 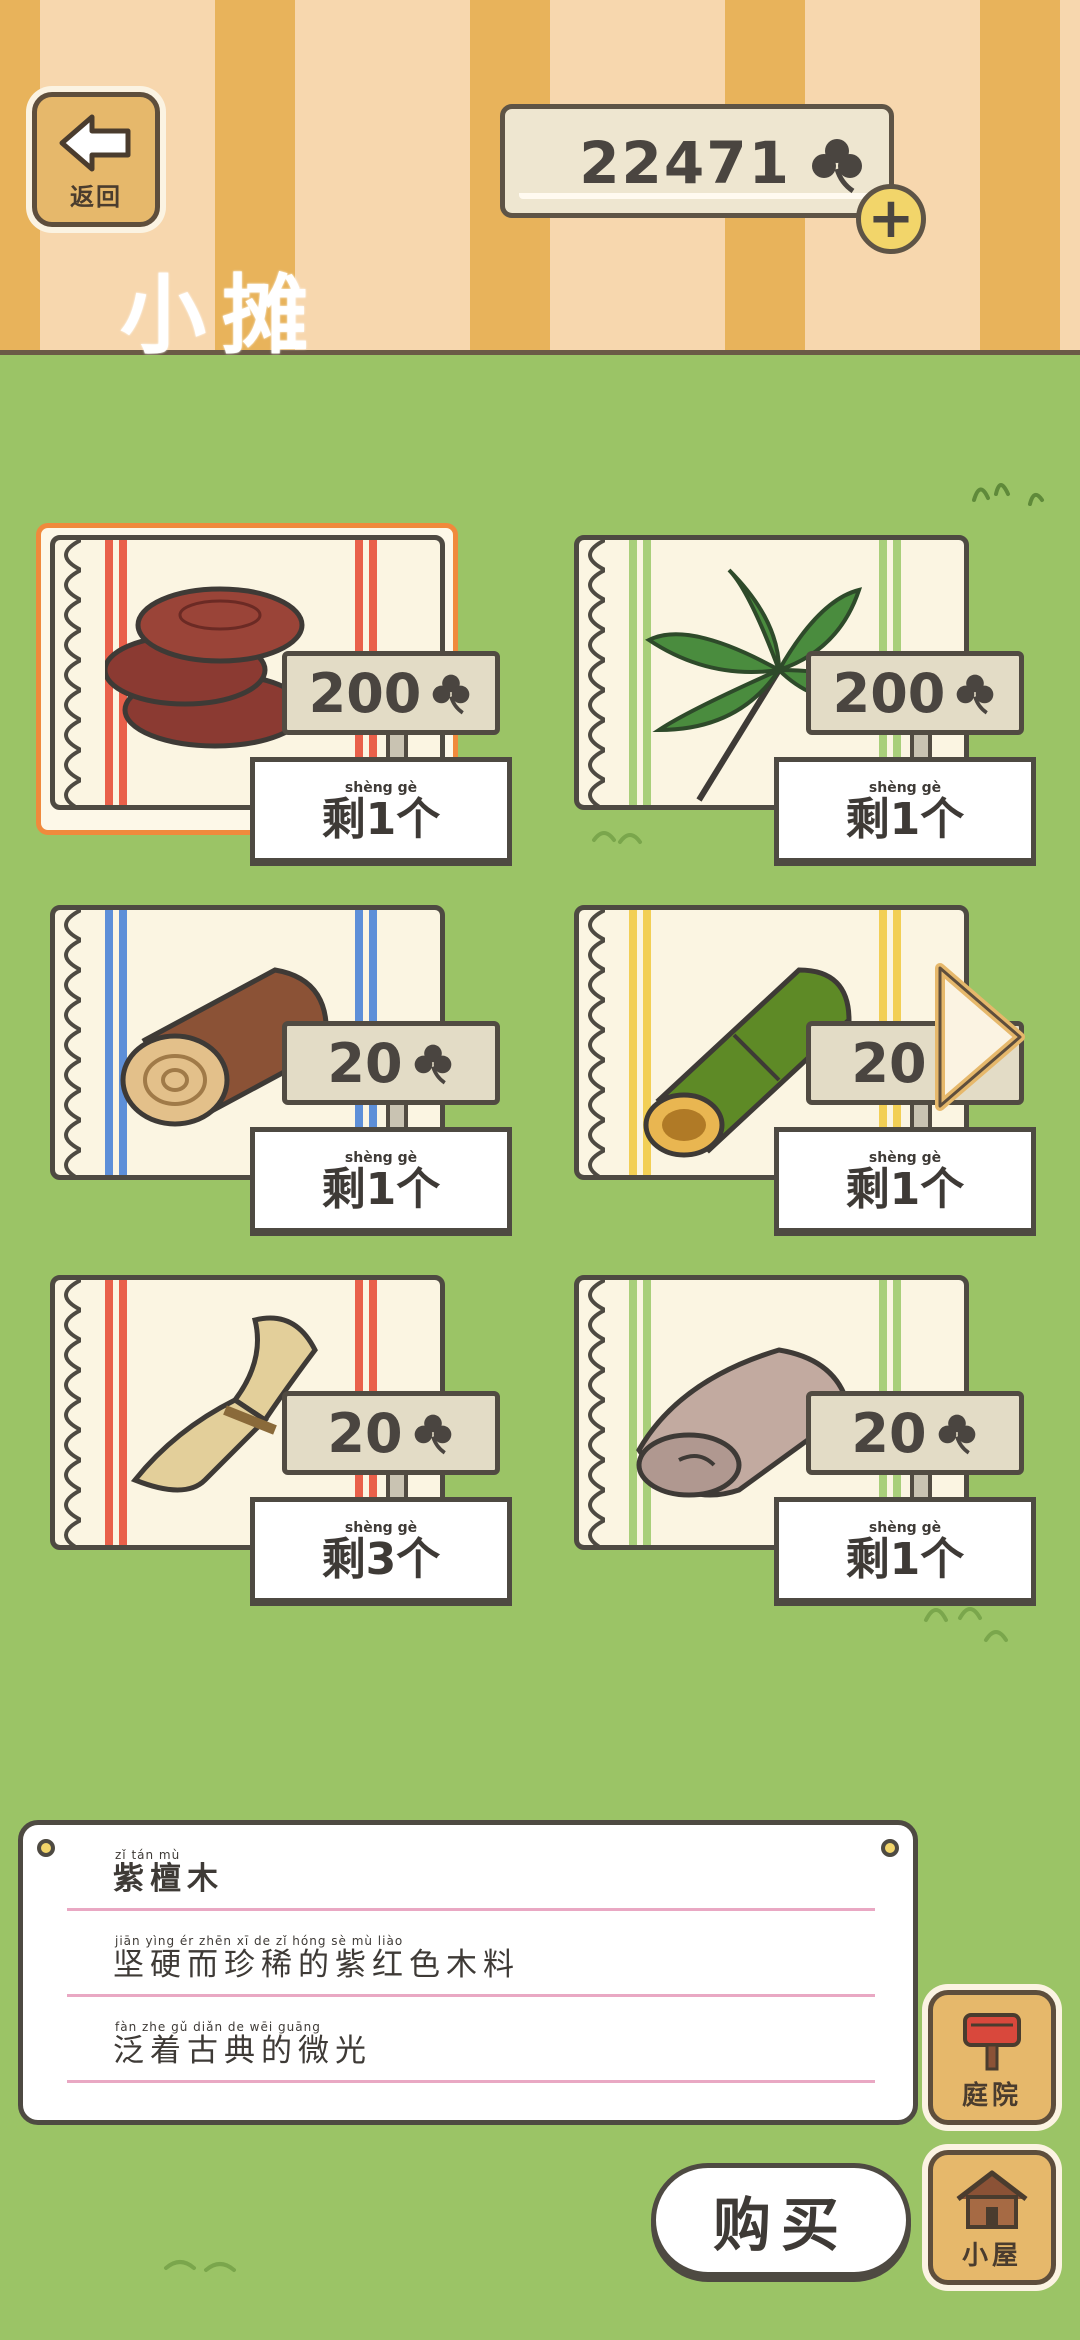 What do you see at coordinates (471, 1868) in the screenshot?
I see `description-title-line: zǐ tán mù 紫檀木` at bounding box center [471, 1868].